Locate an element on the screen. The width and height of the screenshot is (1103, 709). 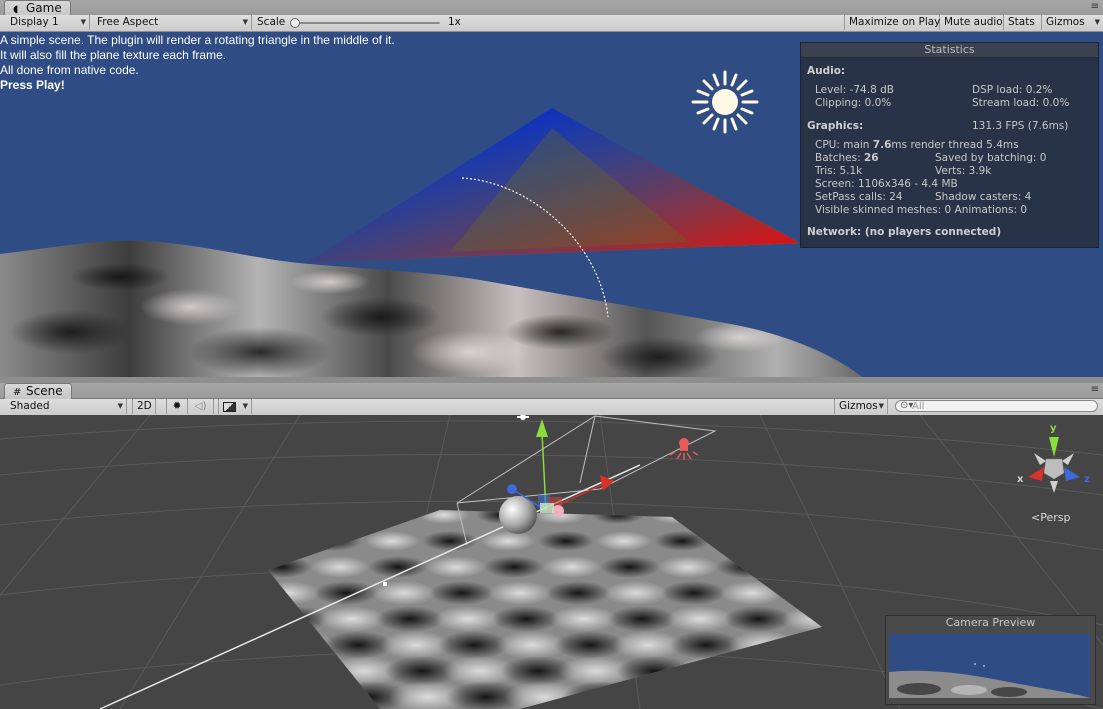
scene-search-input: ⊙▾ All is located at coordinates (996, 406).